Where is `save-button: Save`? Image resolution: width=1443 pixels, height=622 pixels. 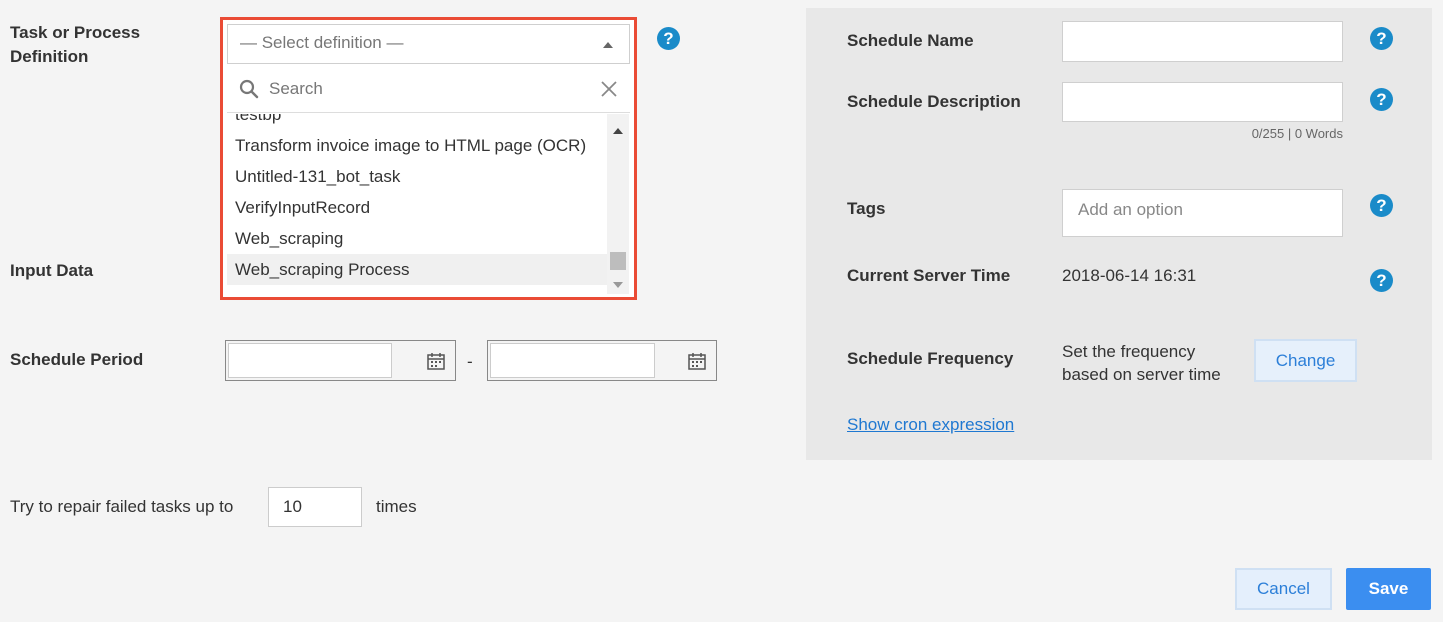 save-button: Save is located at coordinates (1388, 589).